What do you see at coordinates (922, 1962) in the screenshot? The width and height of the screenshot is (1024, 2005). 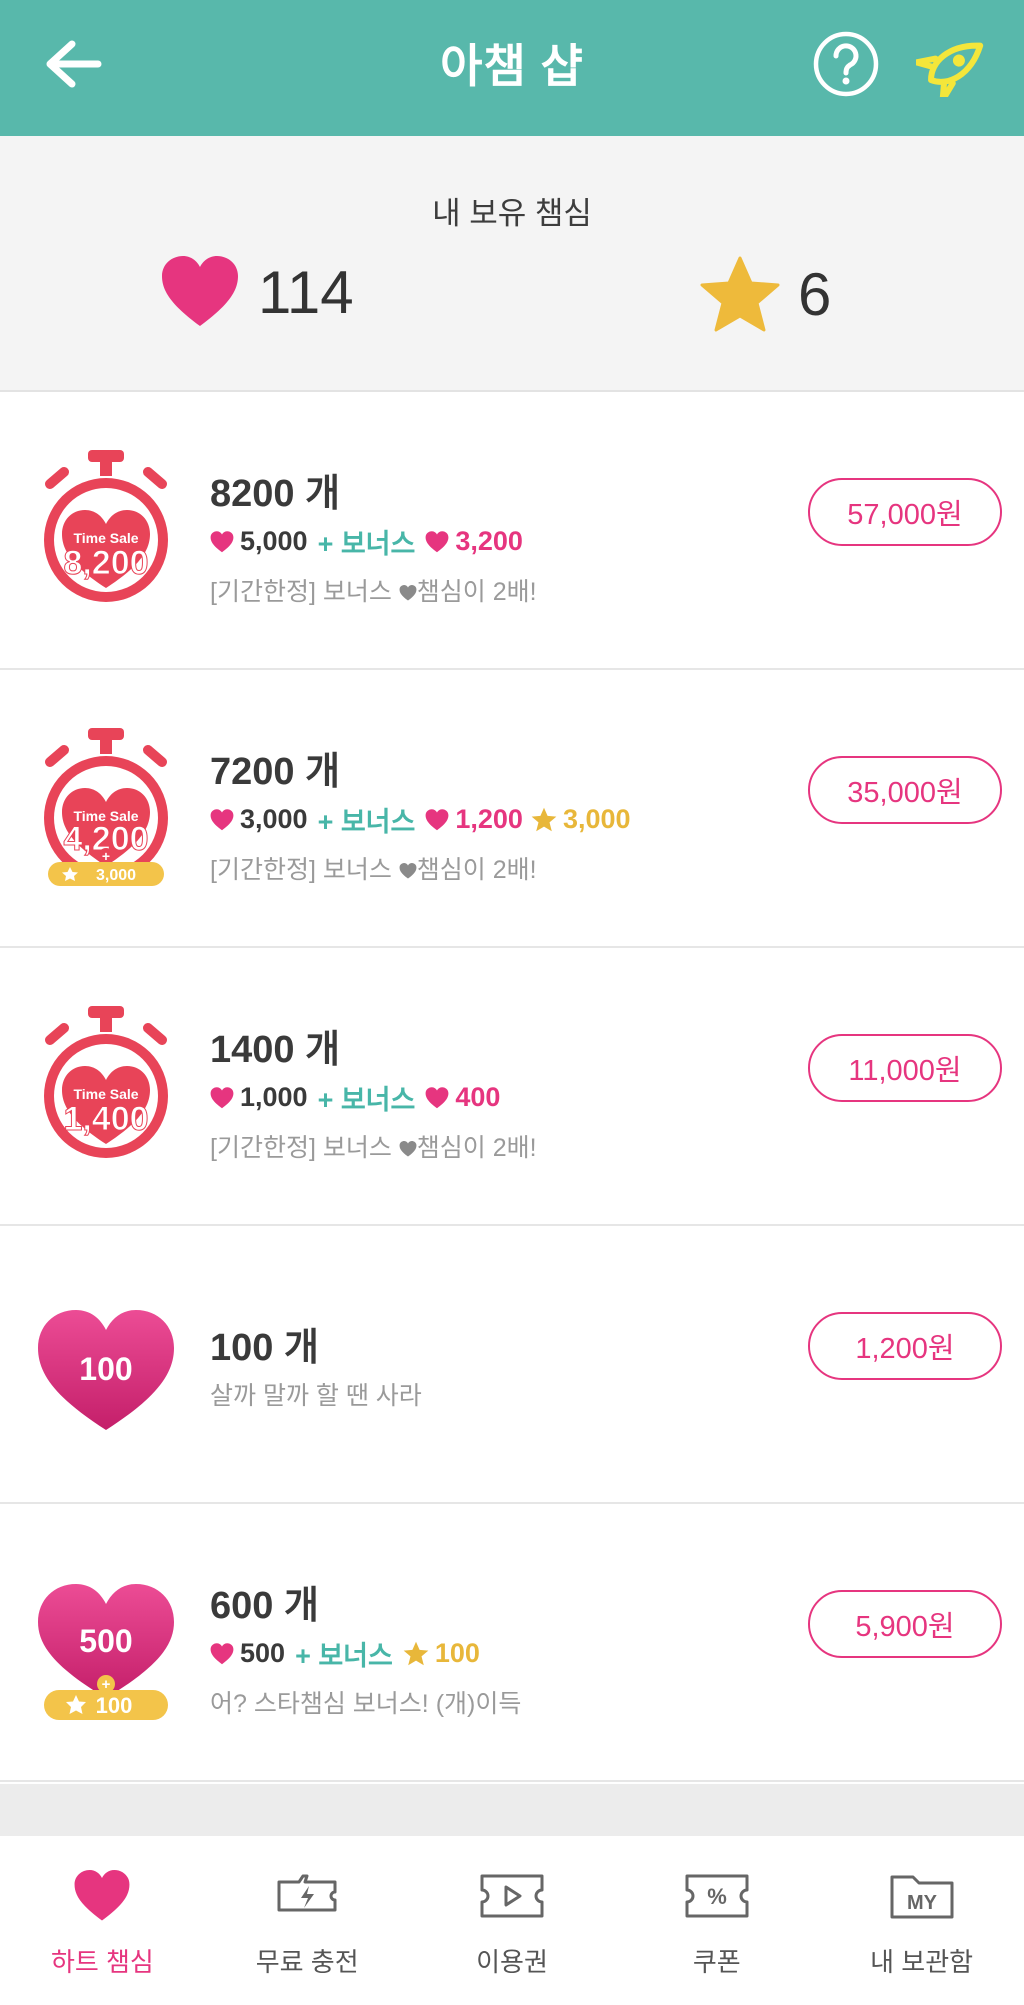 I see `tab-label: 내 보관함` at bounding box center [922, 1962].